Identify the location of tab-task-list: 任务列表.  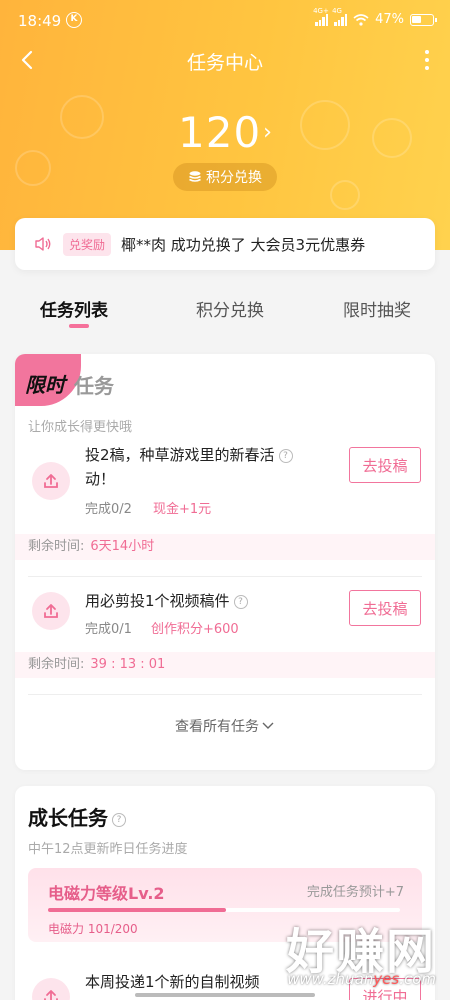
(74, 308).